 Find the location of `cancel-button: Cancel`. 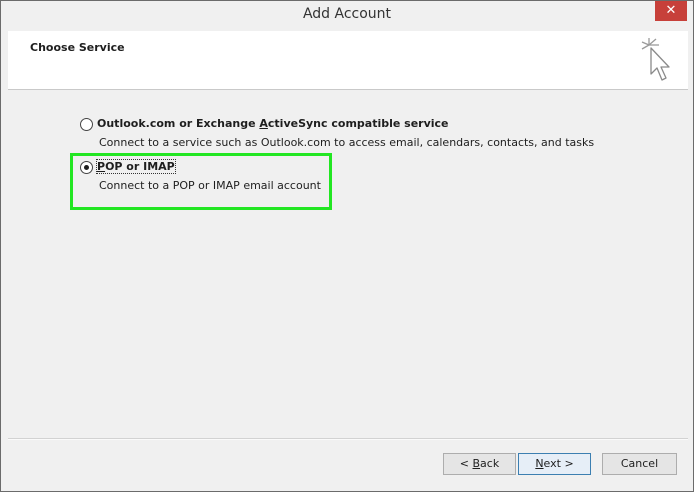

cancel-button: Cancel is located at coordinates (639, 464).